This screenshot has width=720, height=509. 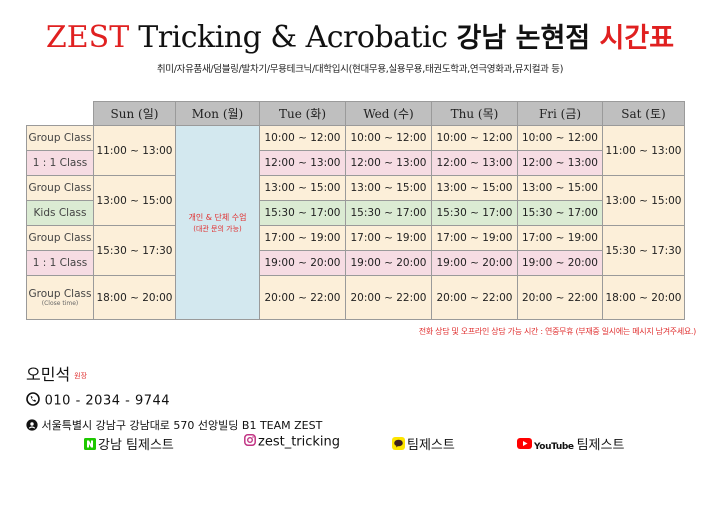 I want to click on sat-slot: 11:00 ~ 13:00, so click(x=643, y=150).